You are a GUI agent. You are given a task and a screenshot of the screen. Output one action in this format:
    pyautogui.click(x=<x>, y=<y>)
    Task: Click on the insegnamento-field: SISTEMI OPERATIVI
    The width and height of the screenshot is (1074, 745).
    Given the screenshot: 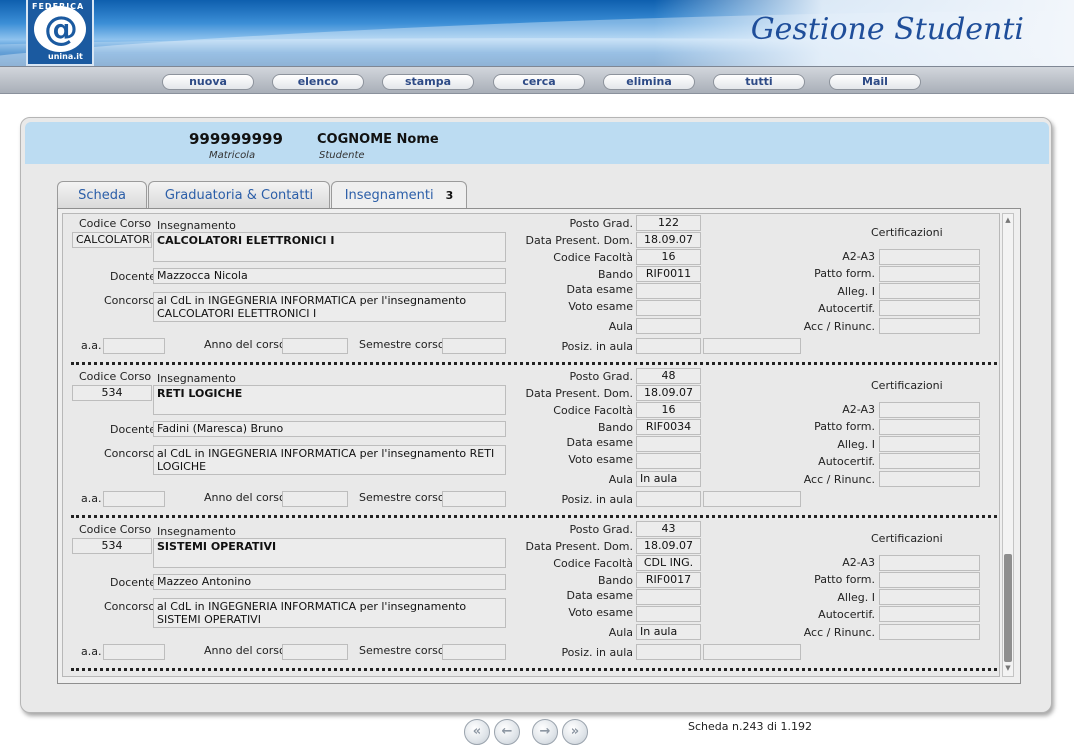 What is the action you would take?
    pyautogui.click(x=329, y=553)
    